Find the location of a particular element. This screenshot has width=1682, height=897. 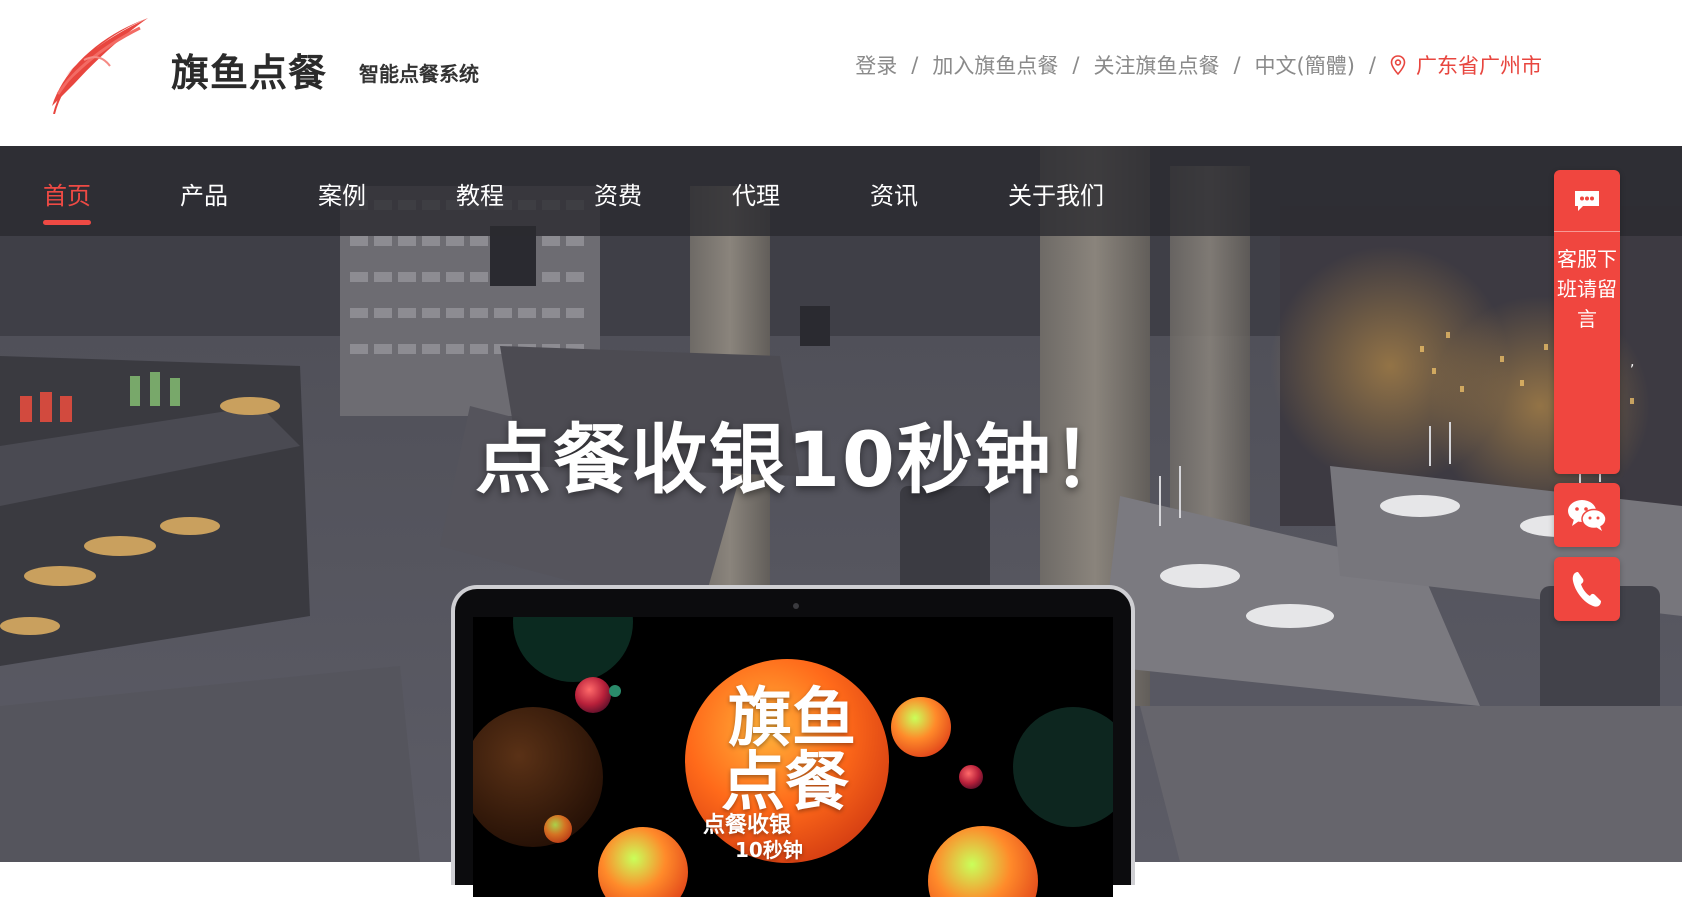

language-switch: 中文(簡體) is located at coordinates (1305, 65).